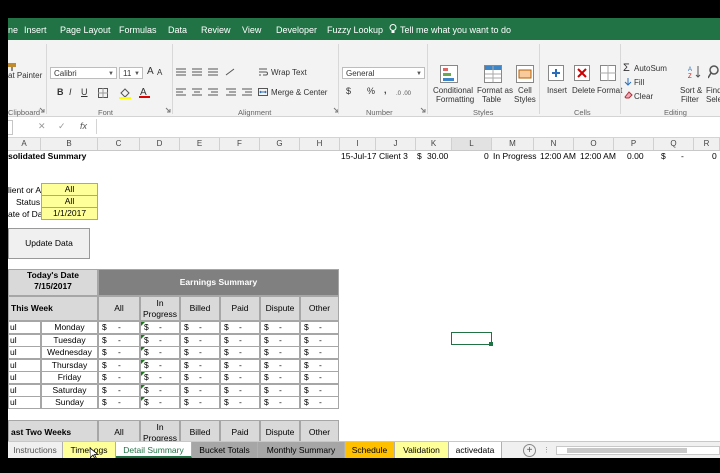 The height and width of the screenshot is (473, 720). Describe the element at coordinates (126, 93) in the screenshot. I see `fill-color-icon` at that location.